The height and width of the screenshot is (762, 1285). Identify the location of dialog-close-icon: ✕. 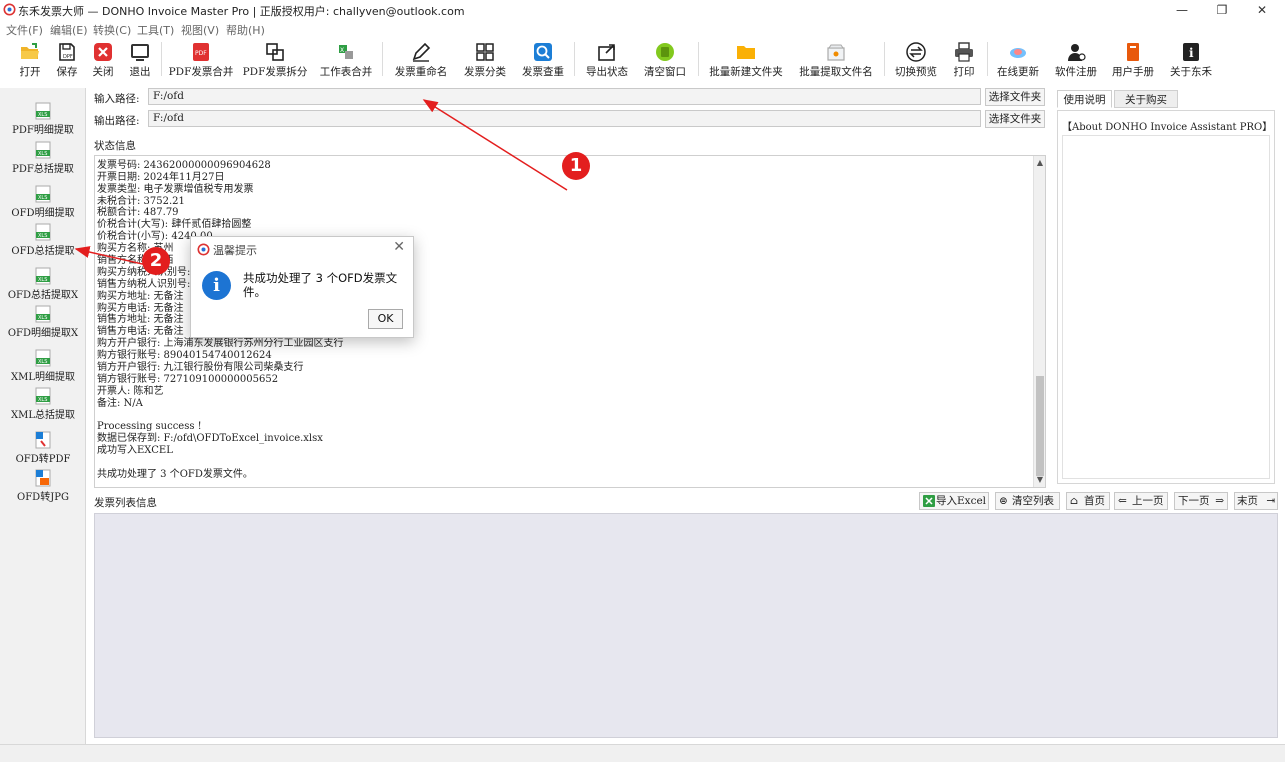
(399, 247).